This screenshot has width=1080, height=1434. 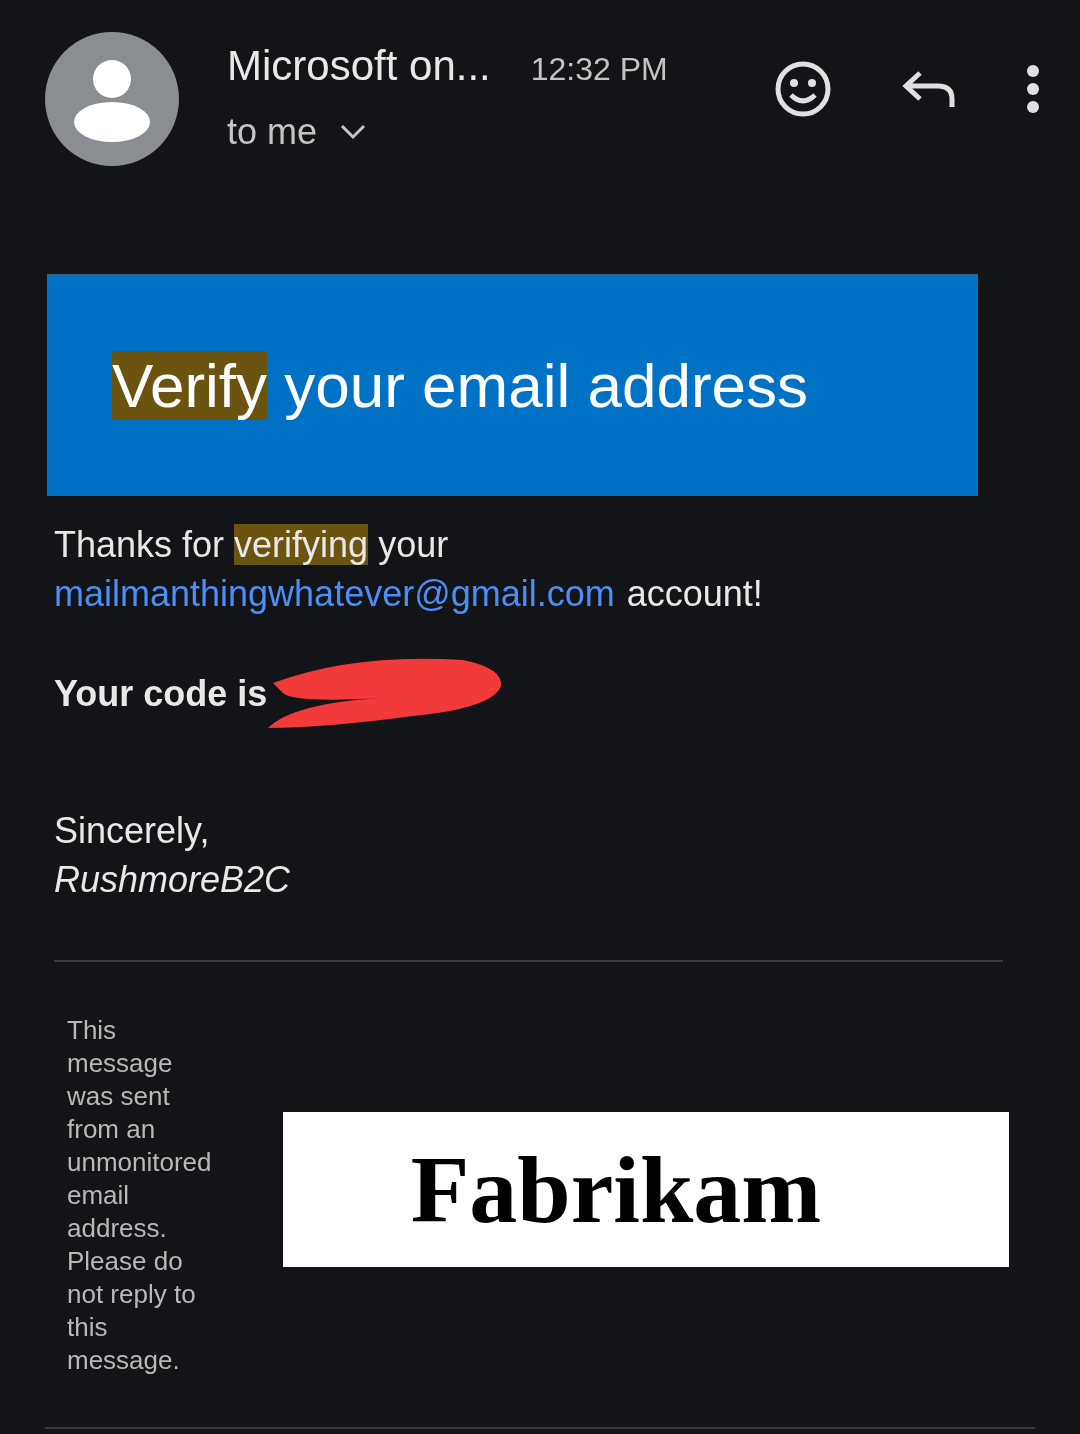 What do you see at coordinates (447, 132) in the screenshot?
I see `recipient-toggle: to me` at bounding box center [447, 132].